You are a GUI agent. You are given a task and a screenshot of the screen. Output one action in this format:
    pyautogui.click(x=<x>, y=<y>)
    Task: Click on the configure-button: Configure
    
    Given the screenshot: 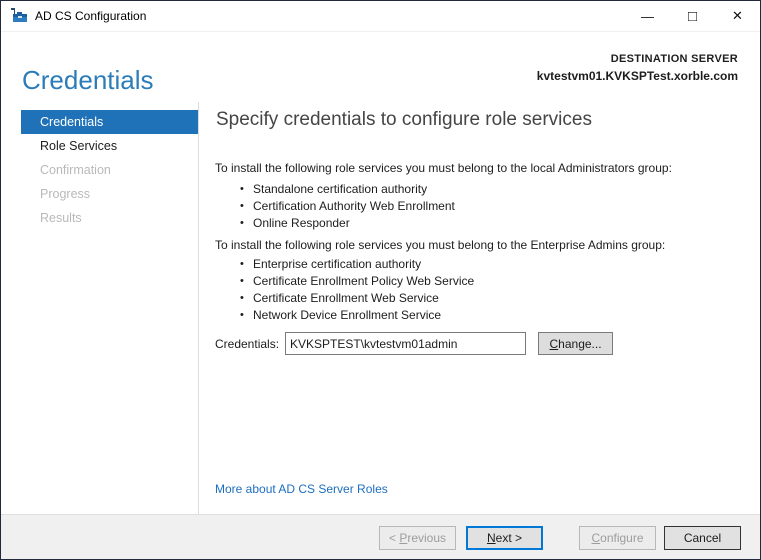 What is the action you would take?
    pyautogui.click(x=617, y=538)
    